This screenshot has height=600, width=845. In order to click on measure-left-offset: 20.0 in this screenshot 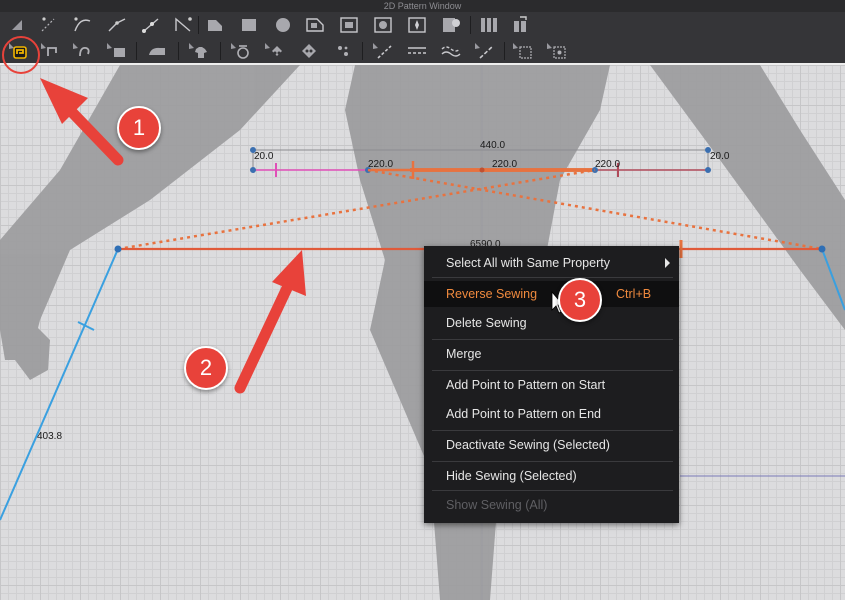, I will do `click(264, 156)`.